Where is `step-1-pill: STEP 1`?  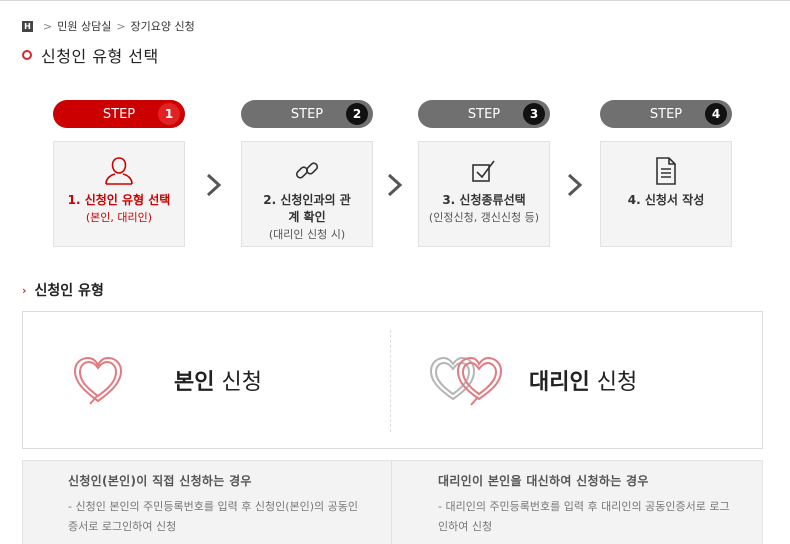 step-1-pill: STEP 1 is located at coordinates (119, 114).